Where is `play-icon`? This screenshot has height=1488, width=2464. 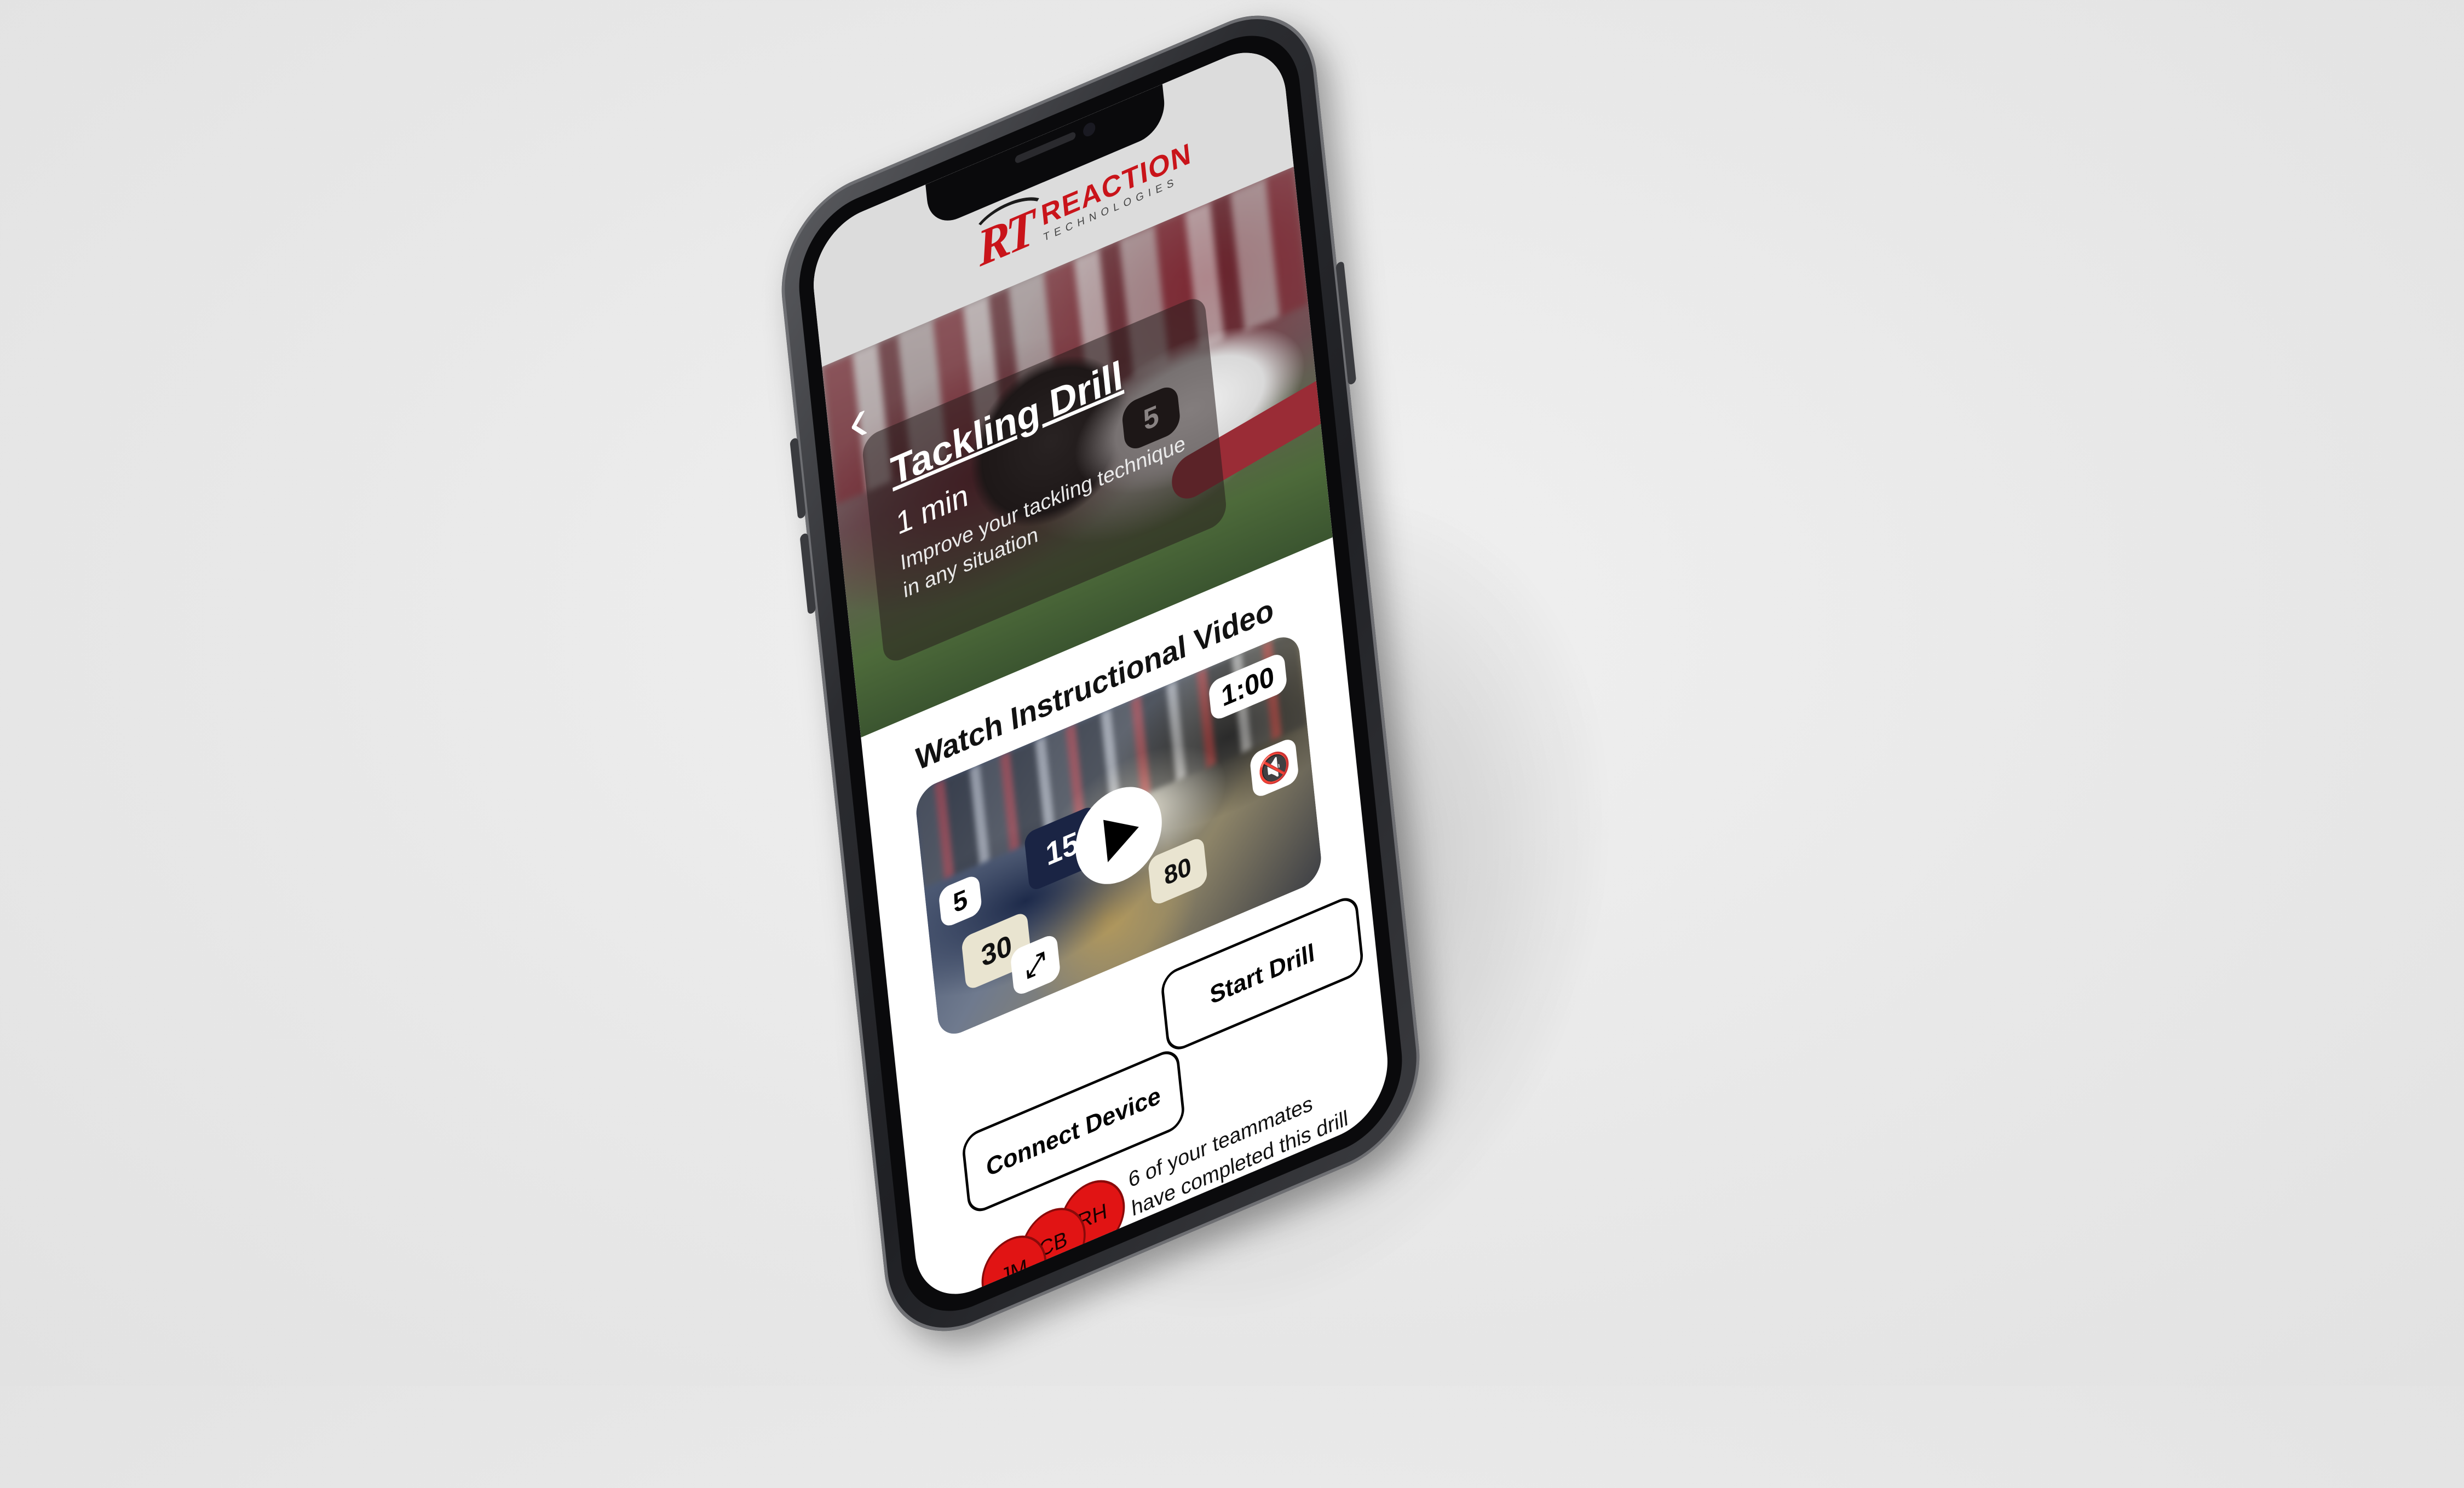
play-icon is located at coordinates (1122, 834).